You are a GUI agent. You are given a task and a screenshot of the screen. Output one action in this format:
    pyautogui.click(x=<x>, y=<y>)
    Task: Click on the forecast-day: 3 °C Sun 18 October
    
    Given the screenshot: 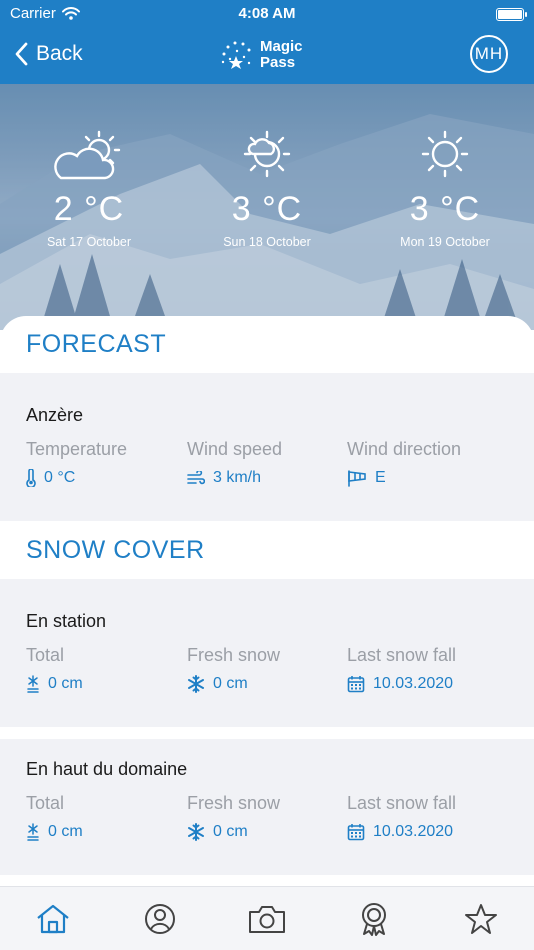 What is the action you would take?
    pyautogui.click(x=267, y=188)
    